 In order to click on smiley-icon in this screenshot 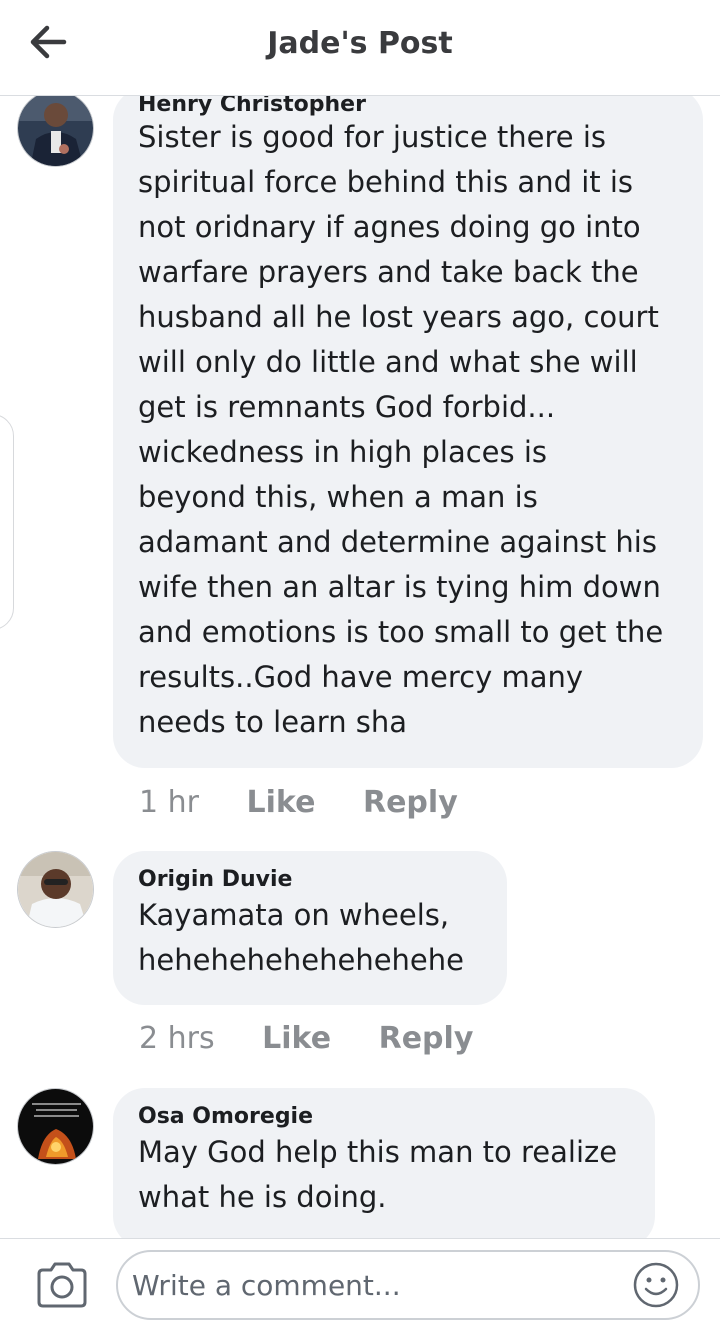, I will do `click(656, 1285)`.